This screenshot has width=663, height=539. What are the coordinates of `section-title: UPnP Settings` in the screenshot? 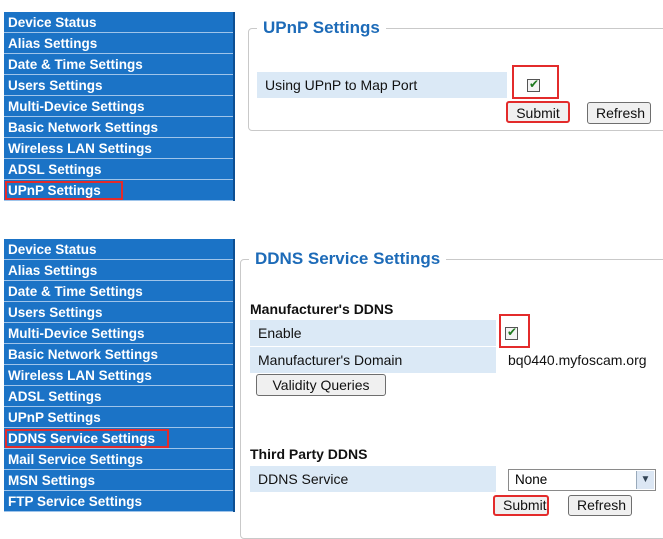 It's located at (321, 27).